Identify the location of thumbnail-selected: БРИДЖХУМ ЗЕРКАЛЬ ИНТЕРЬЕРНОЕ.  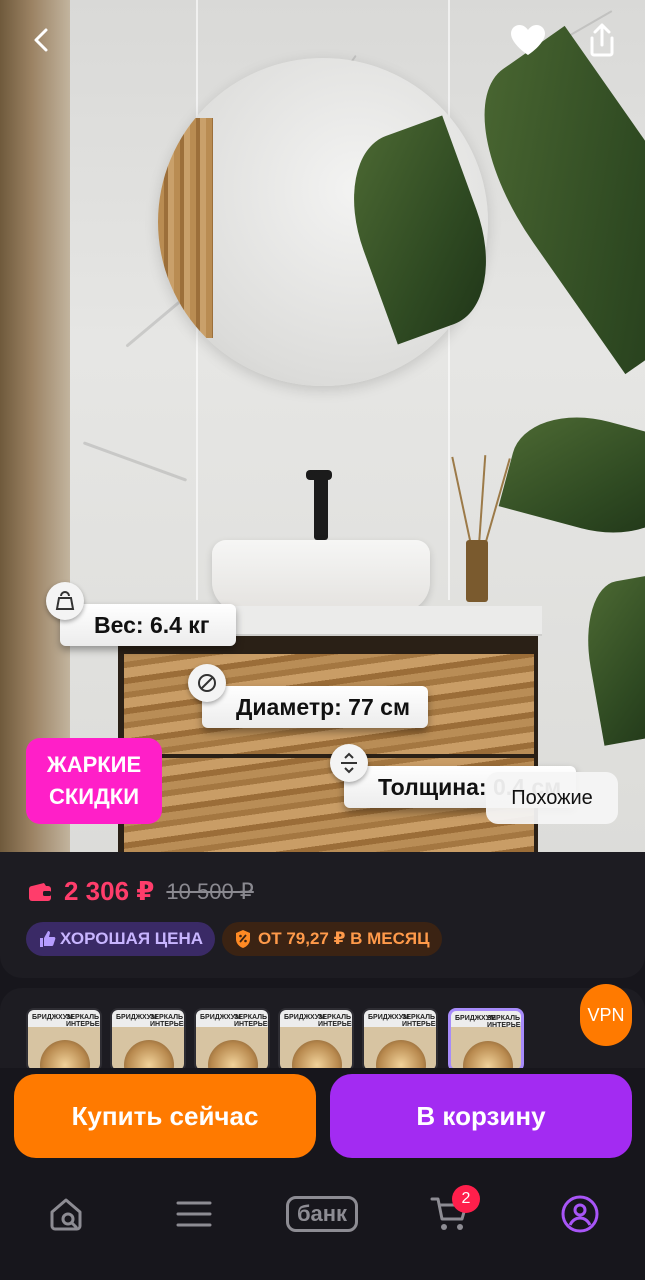
(486, 1038).